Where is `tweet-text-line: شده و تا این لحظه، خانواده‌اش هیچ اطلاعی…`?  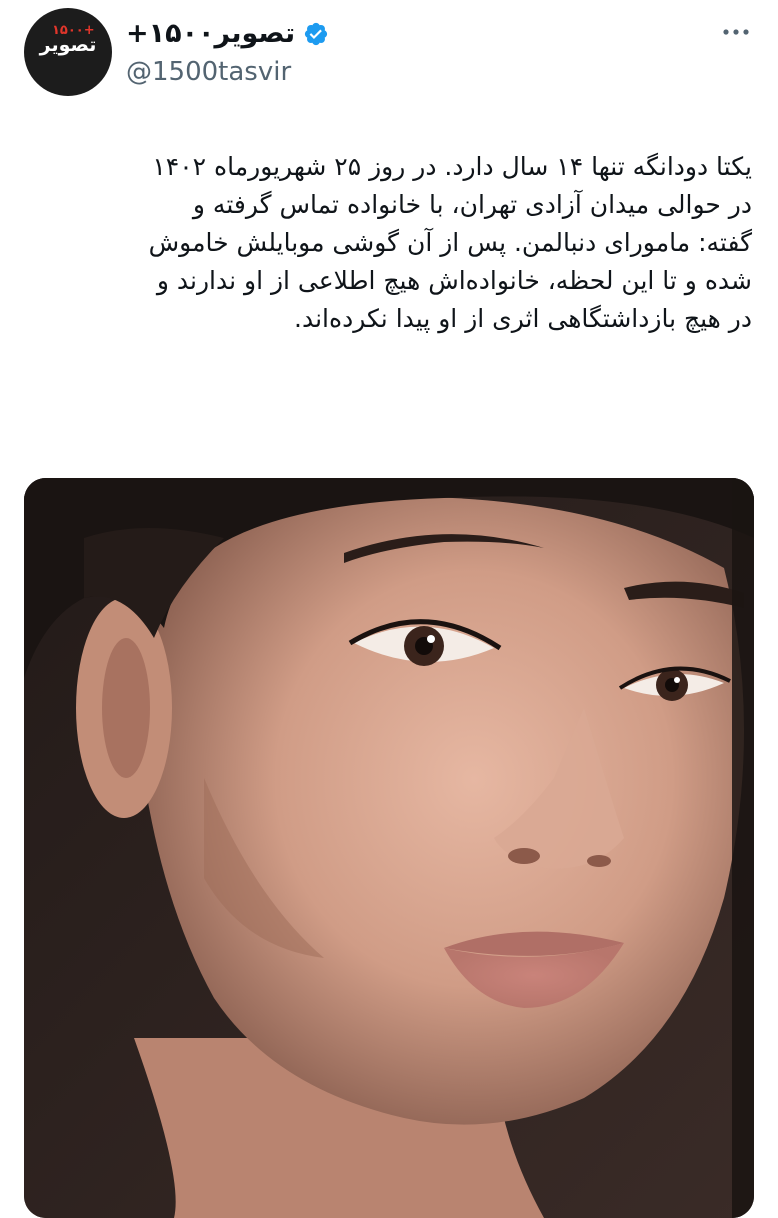
tweet-text-line: شده و تا این لحظه، خانواده‌اش هیچ اطلاعی… is located at coordinates (454, 280).